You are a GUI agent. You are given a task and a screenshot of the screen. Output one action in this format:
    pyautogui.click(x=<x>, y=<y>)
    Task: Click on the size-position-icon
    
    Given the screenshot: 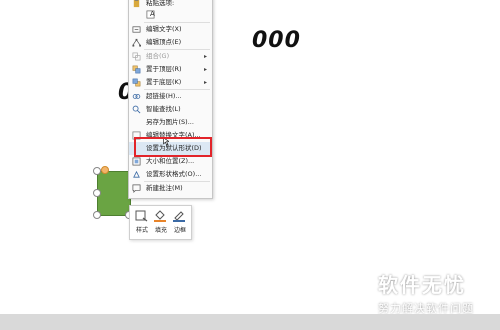 What is the action you would take?
    pyautogui.click(x=136, y=161)
    